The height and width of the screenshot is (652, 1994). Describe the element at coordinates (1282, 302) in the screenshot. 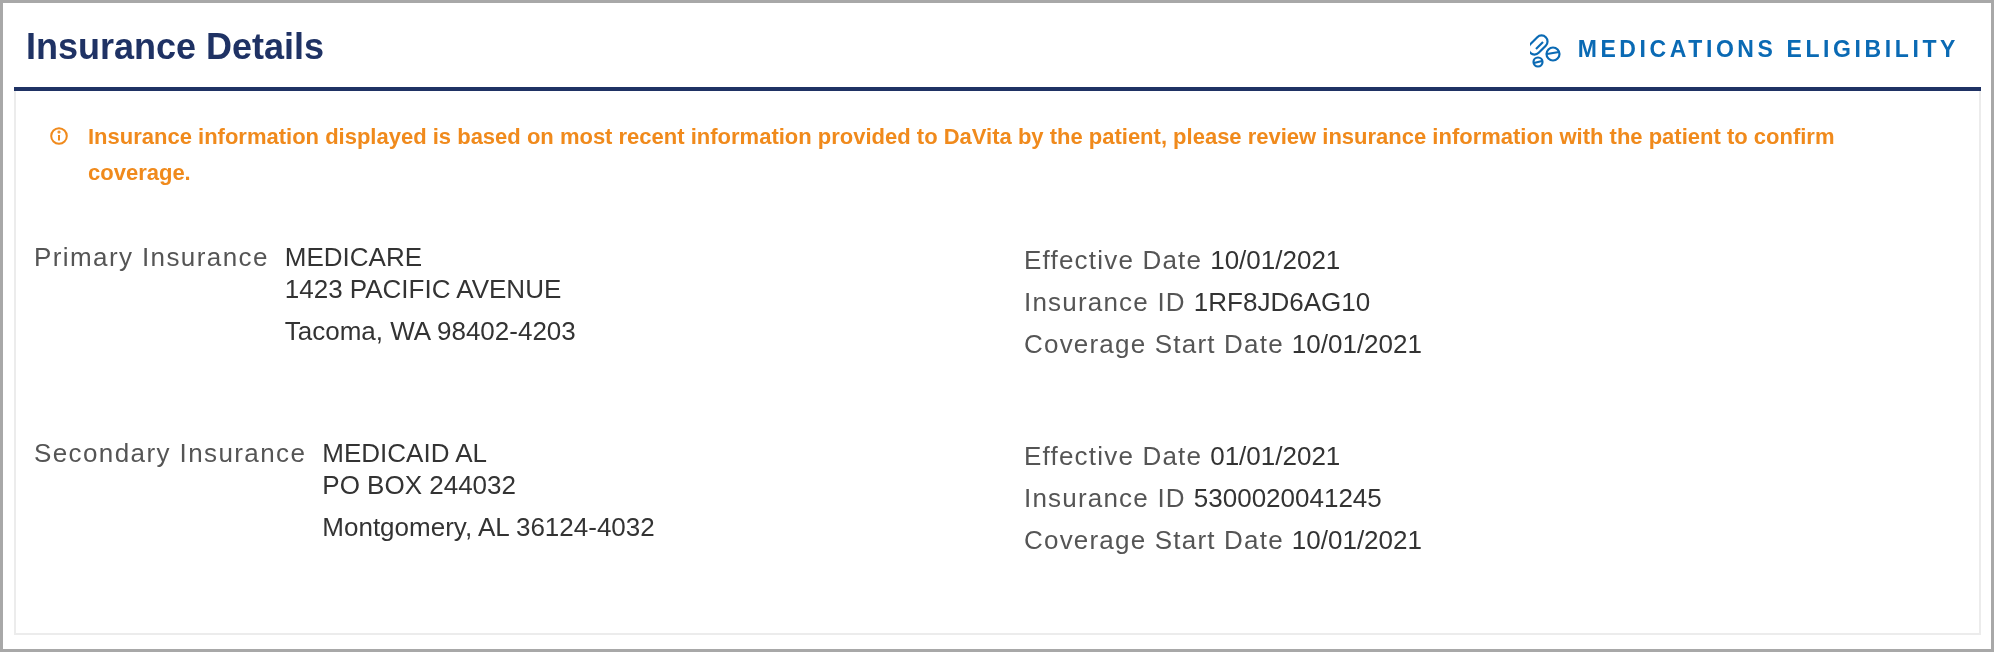

I see `detail-value: 1RF8JD6AG10` at that location.